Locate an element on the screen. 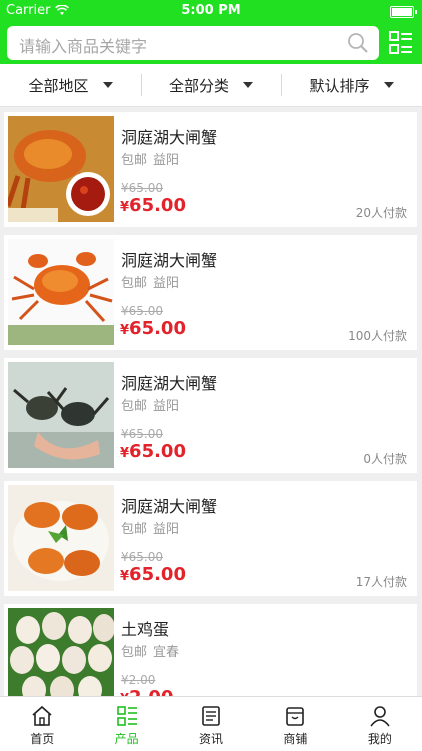  store-icon is located at coordinates (295, 716).